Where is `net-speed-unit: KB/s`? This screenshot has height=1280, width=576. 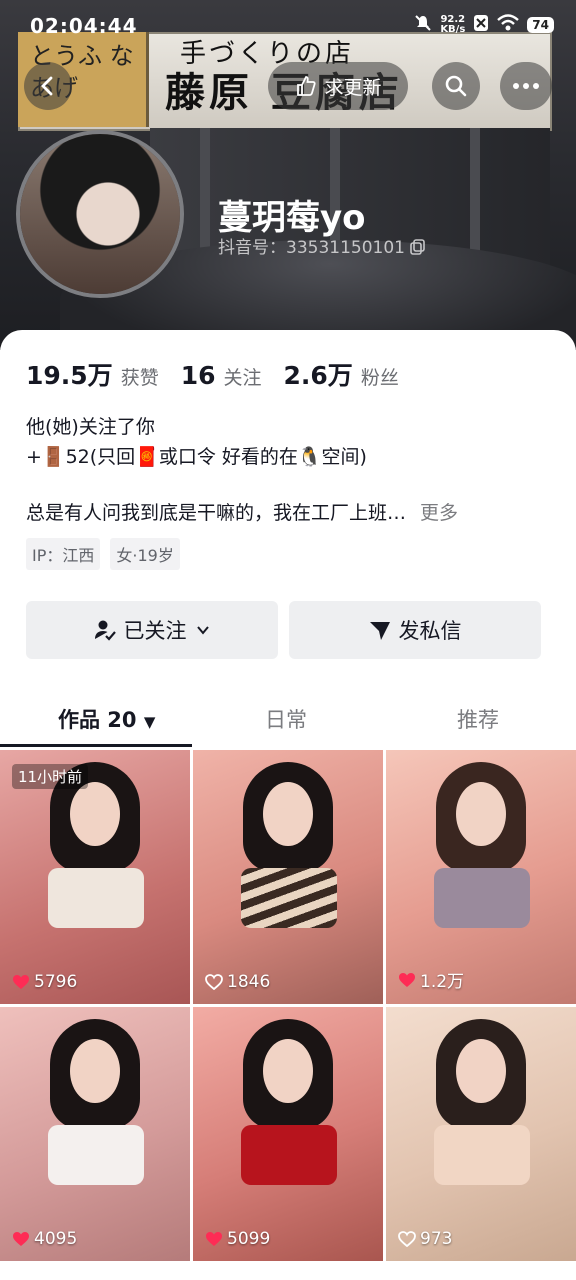
net-speed-unit: KB/s is located at coordinates (453, 29).